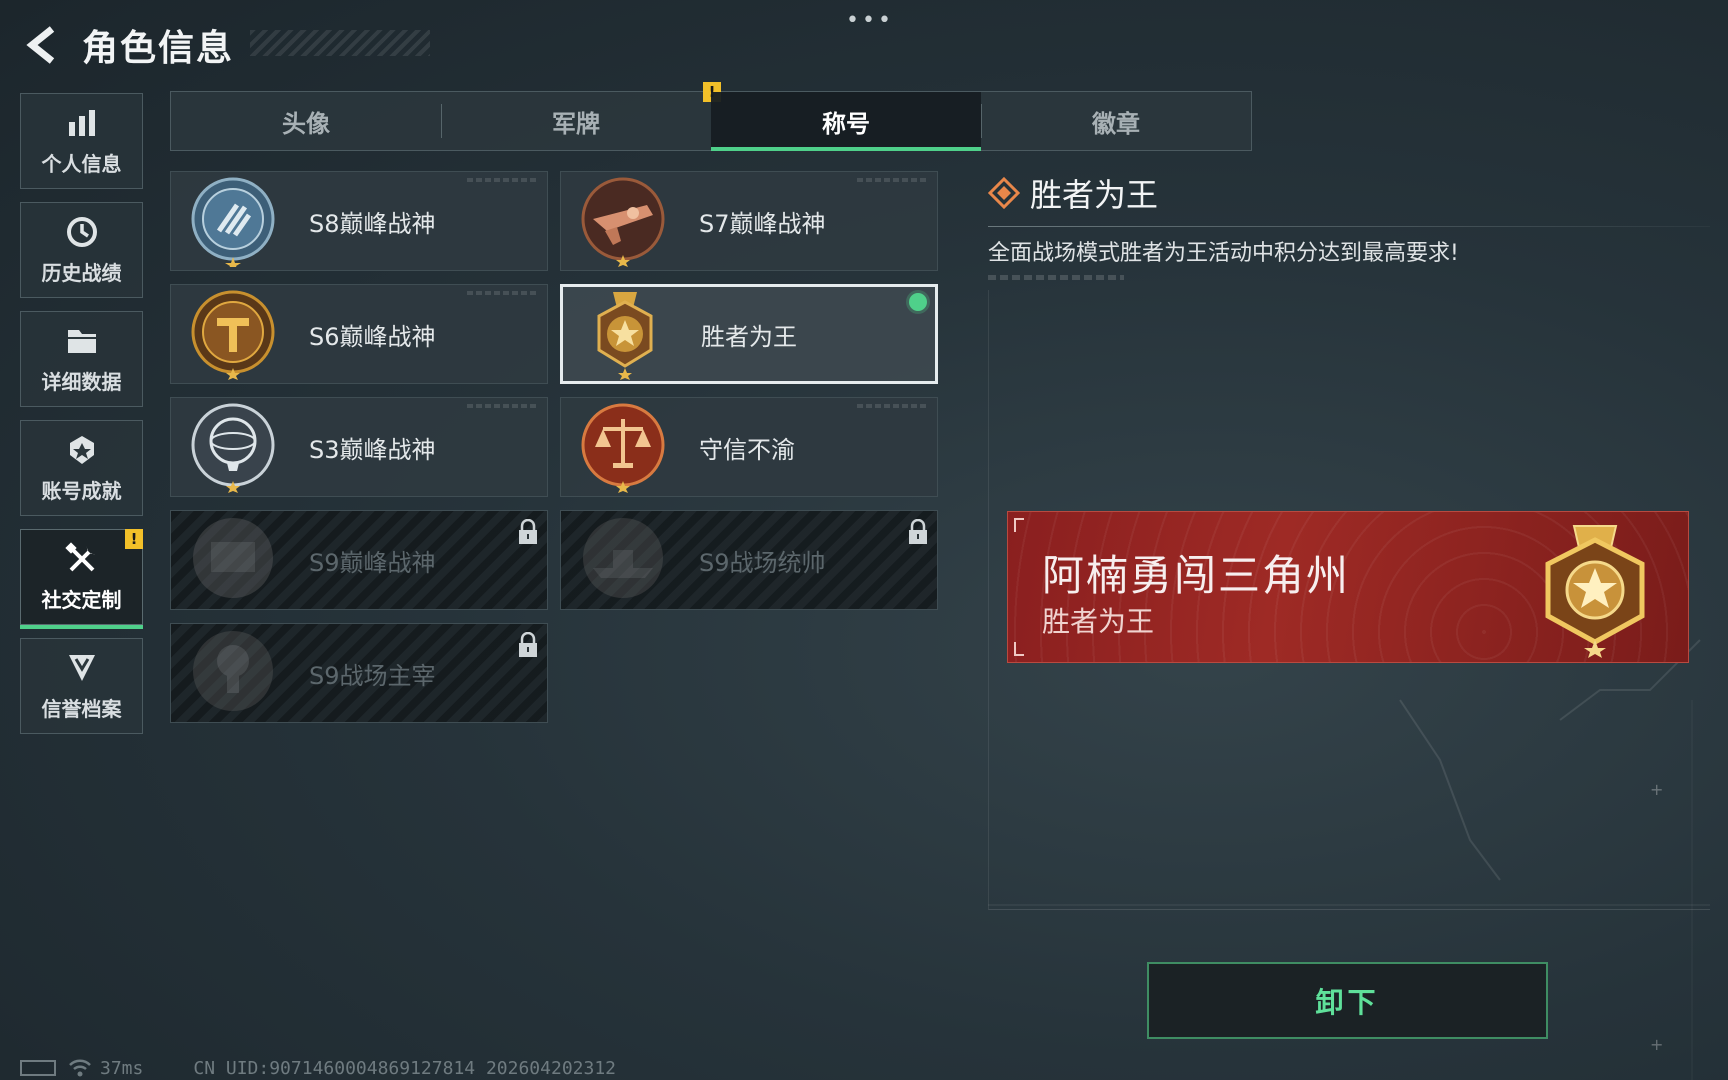  Describe the element at coordinates (372, 449) in the screenshot. I see `title-label: S3巅峰战神` at that location.